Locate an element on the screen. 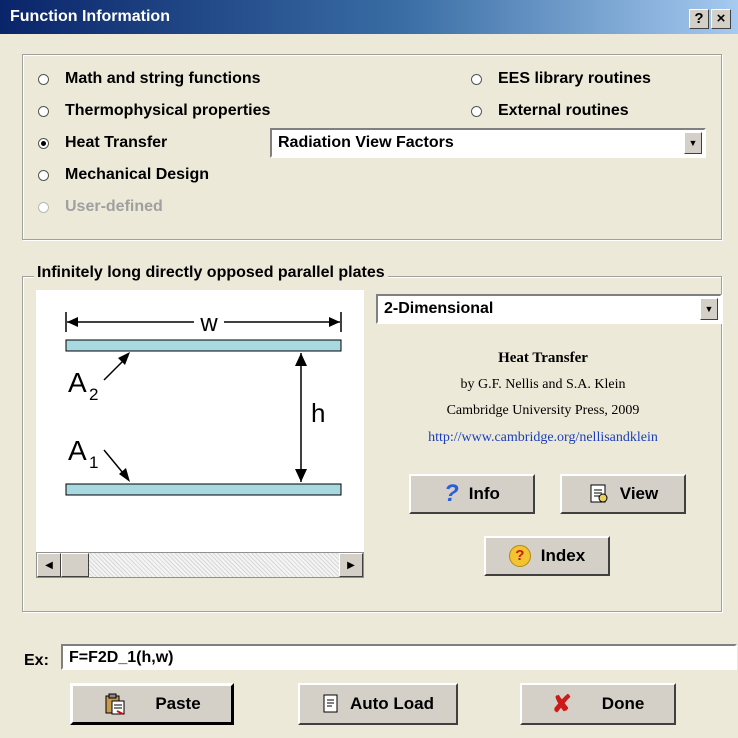 The image size is (738, 738). paste-button-label: Paste is located at coordinates (178, 703).